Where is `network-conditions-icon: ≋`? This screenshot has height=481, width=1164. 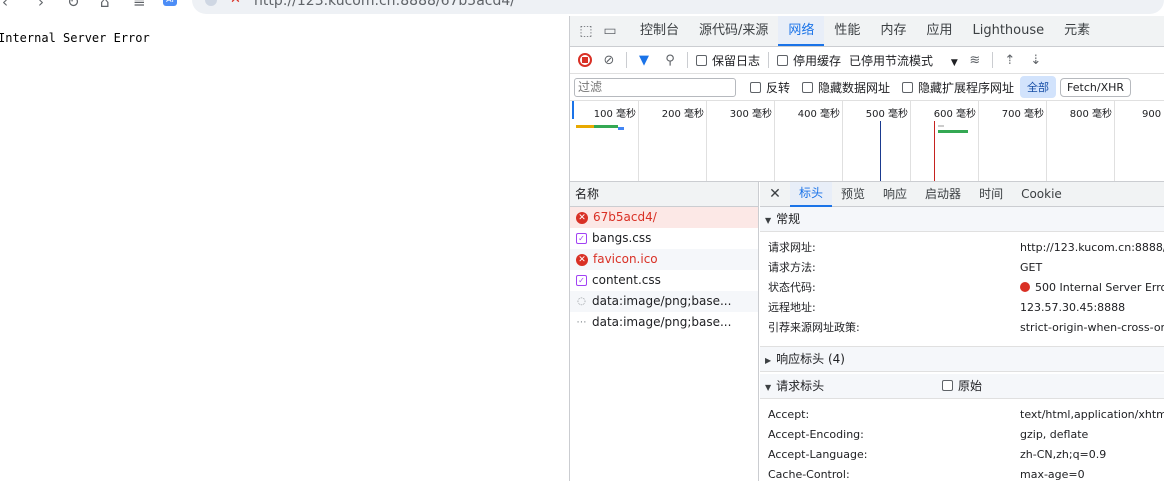 network-conditions-icon: ≋ is located at coordinates (975, 60).